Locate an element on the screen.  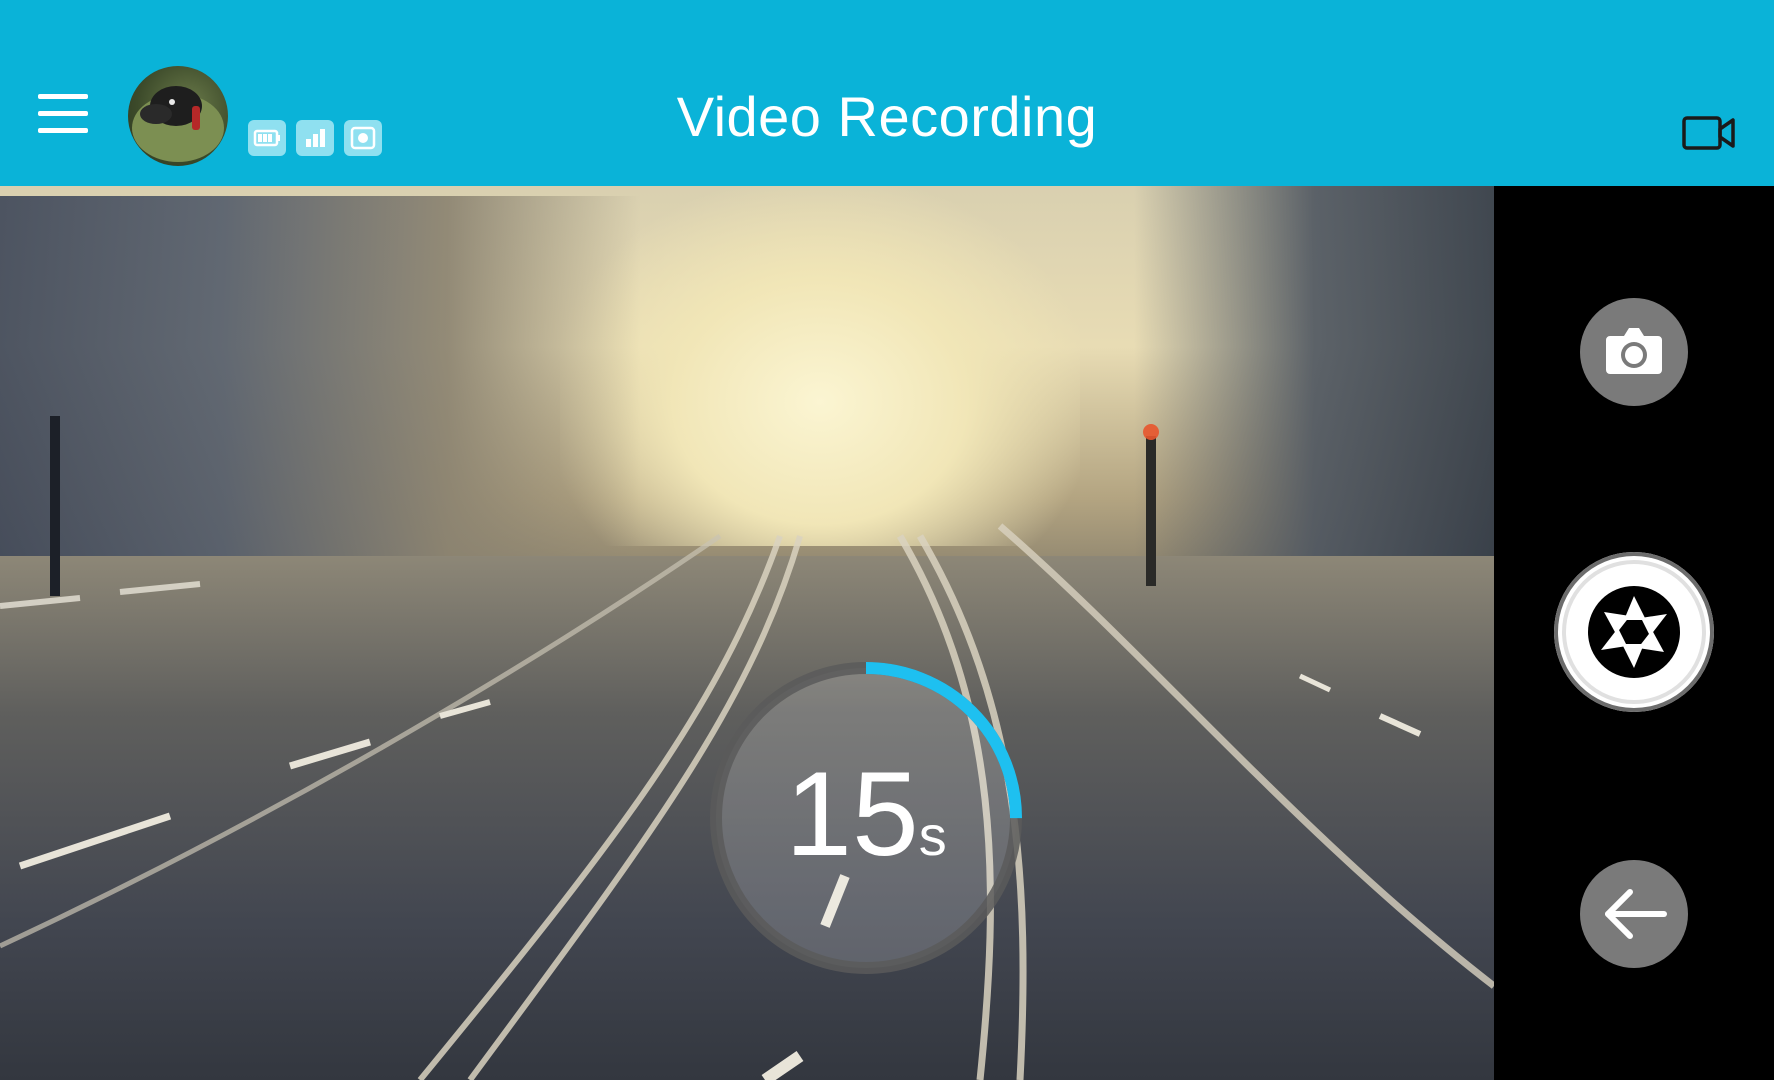
aperture-icon is located at coordinates (1634, 632).